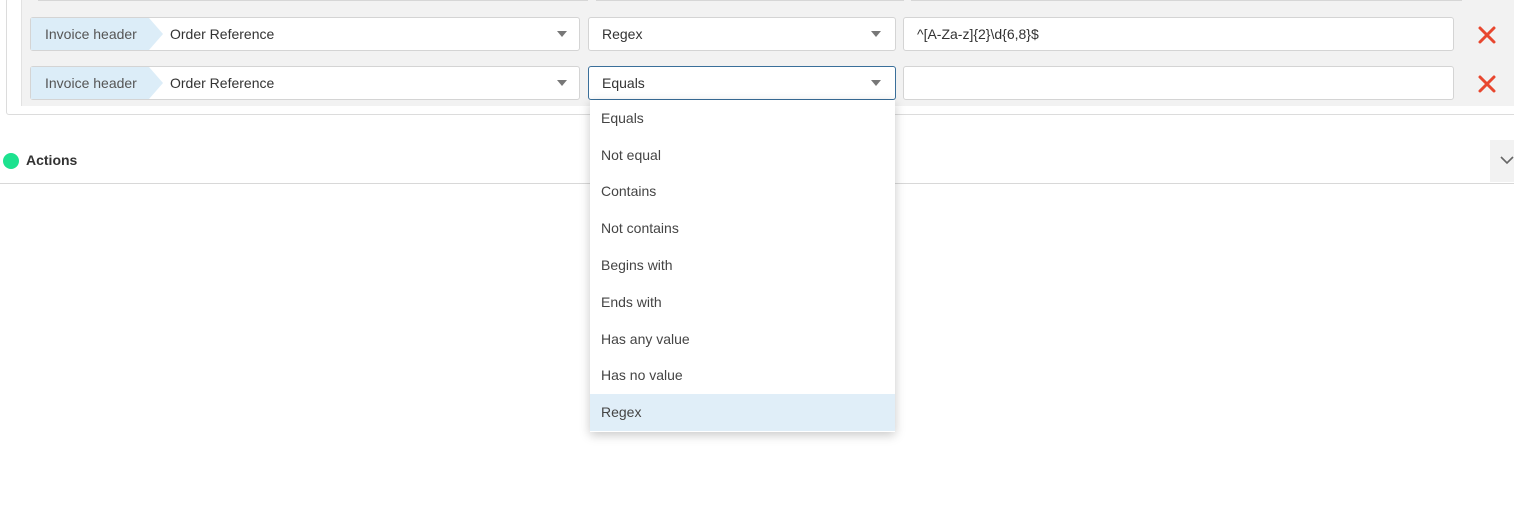 This screenshot has width=1514, height=513. What do you see at coordinates (1178, 83) in the screenshot?
I see `value-input` at bounding box center [1178, 83].